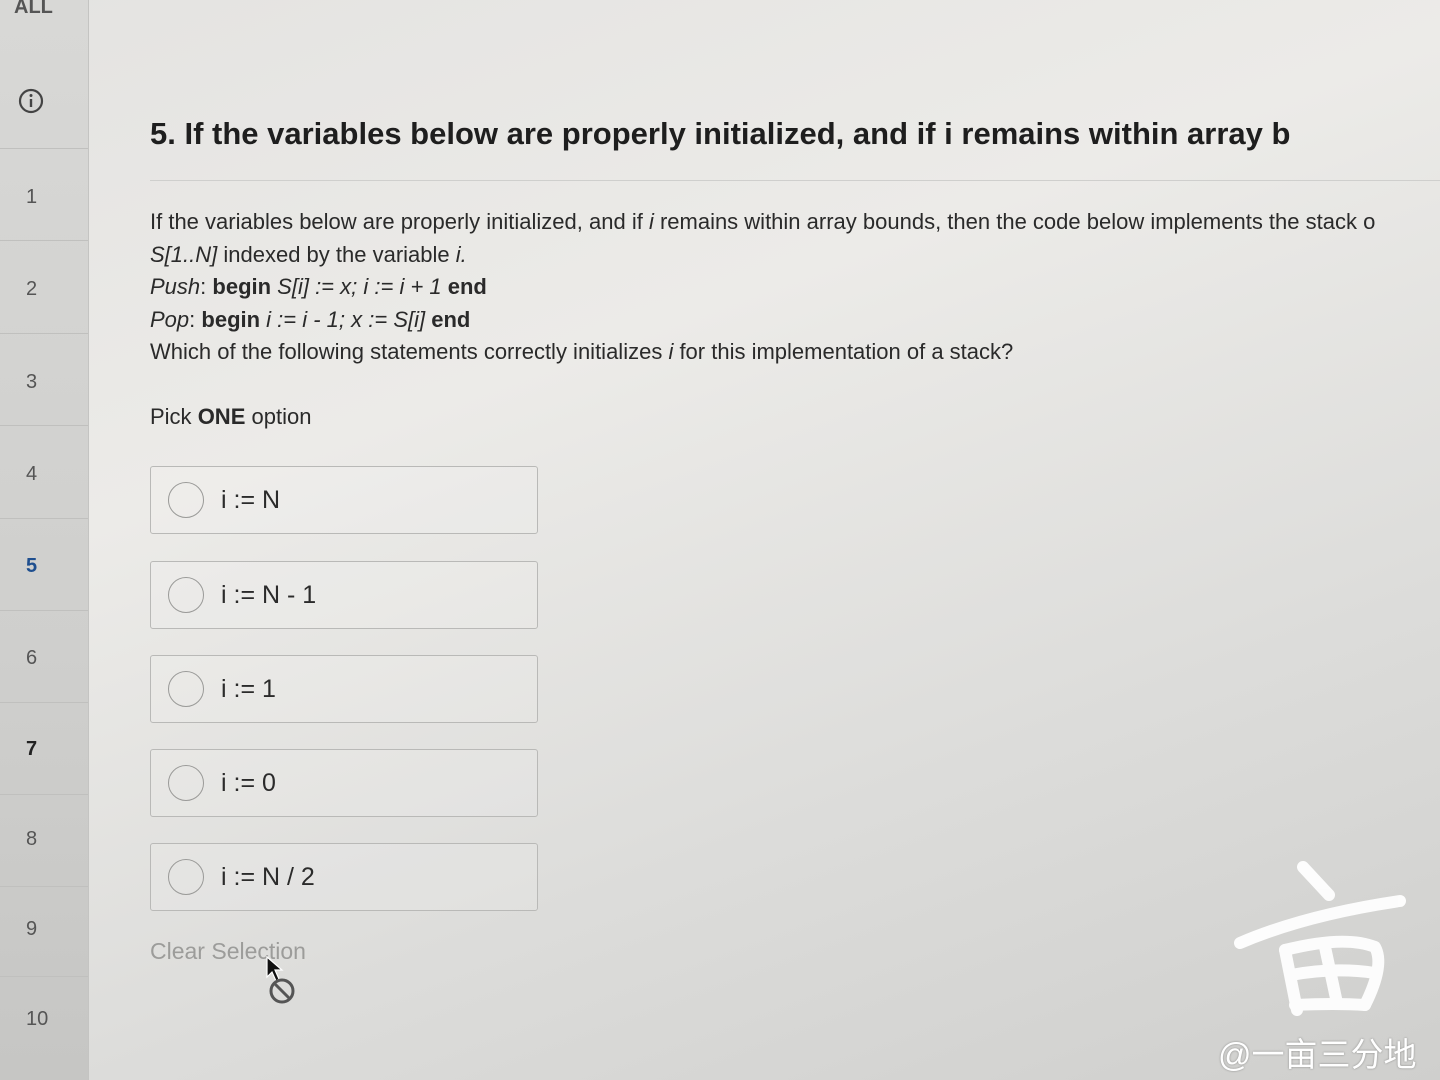 The width and height of the screenshot is (1440, 1080). Describe the element at coordinates (344, 500) in the screenshot. I see `answer-option-1: i := N` at that location.